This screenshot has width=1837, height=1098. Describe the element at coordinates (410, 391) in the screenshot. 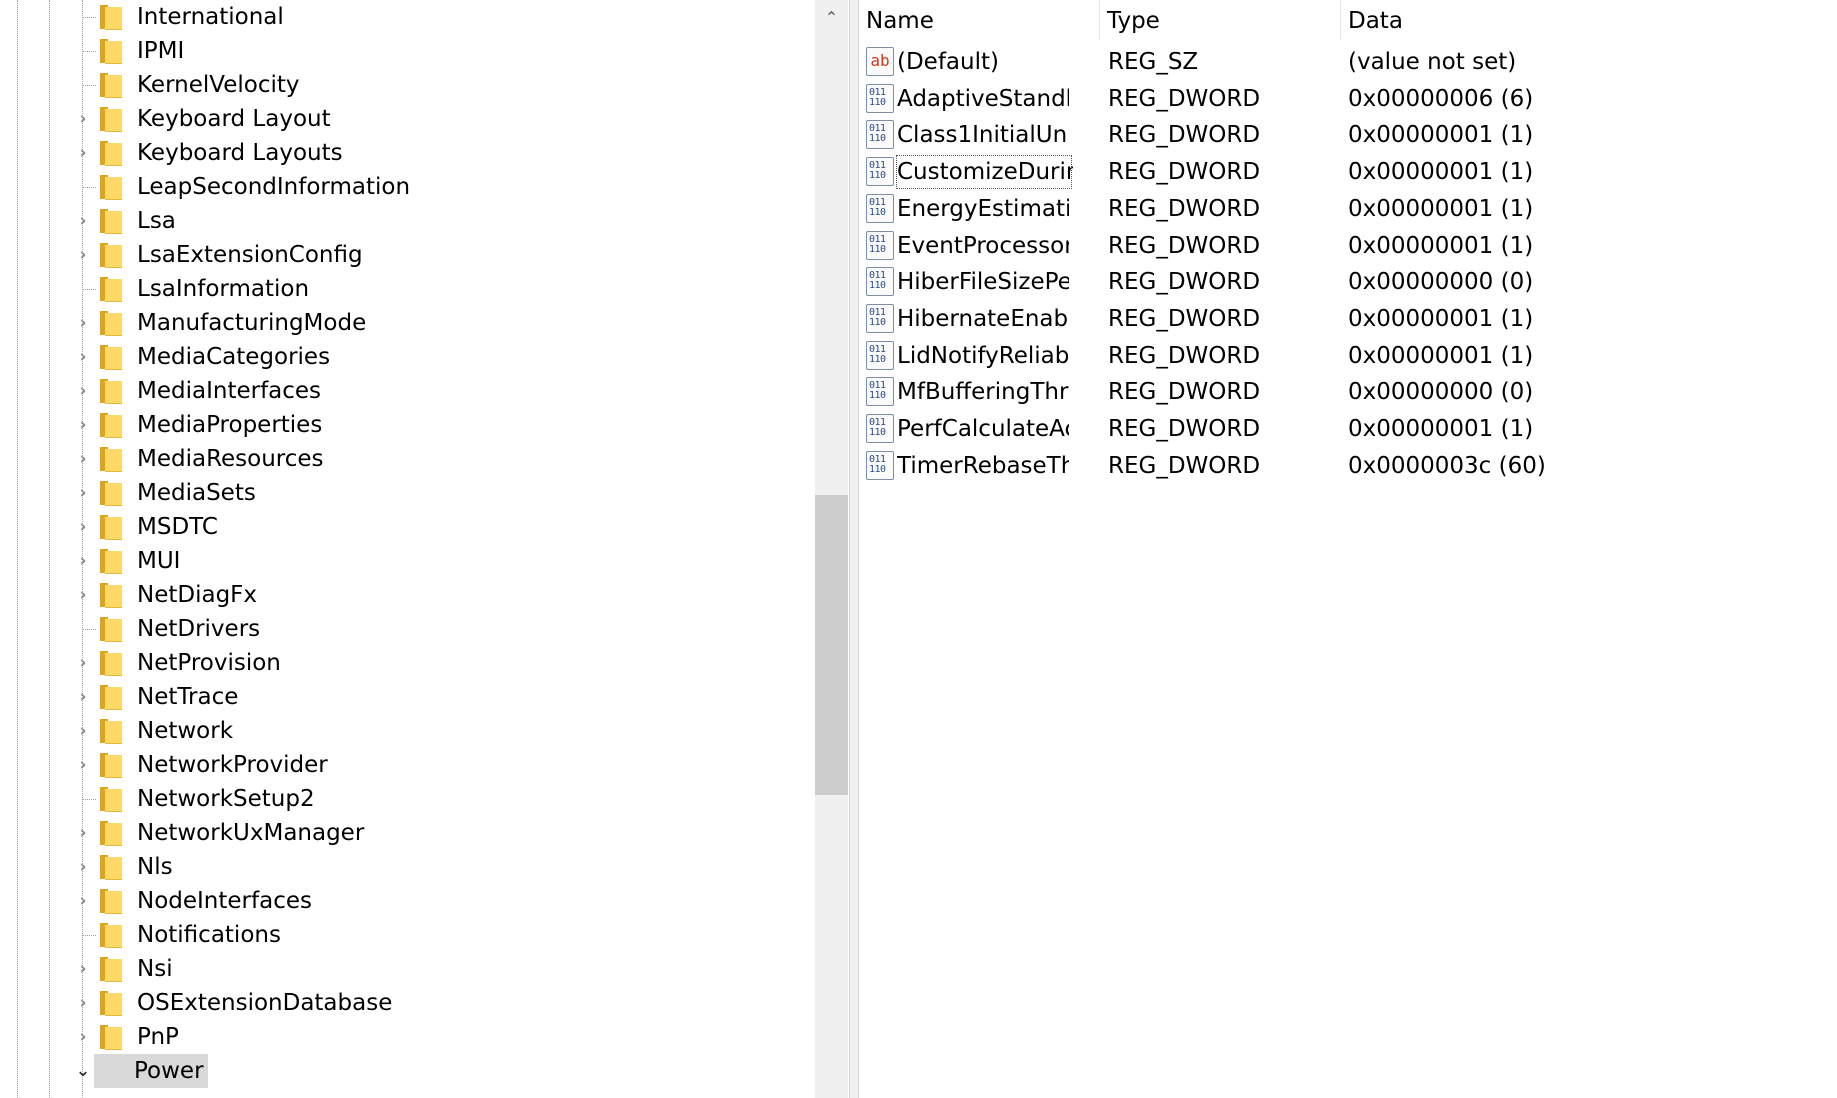

I see `tree-item: › MediaInterfaces` at that location.